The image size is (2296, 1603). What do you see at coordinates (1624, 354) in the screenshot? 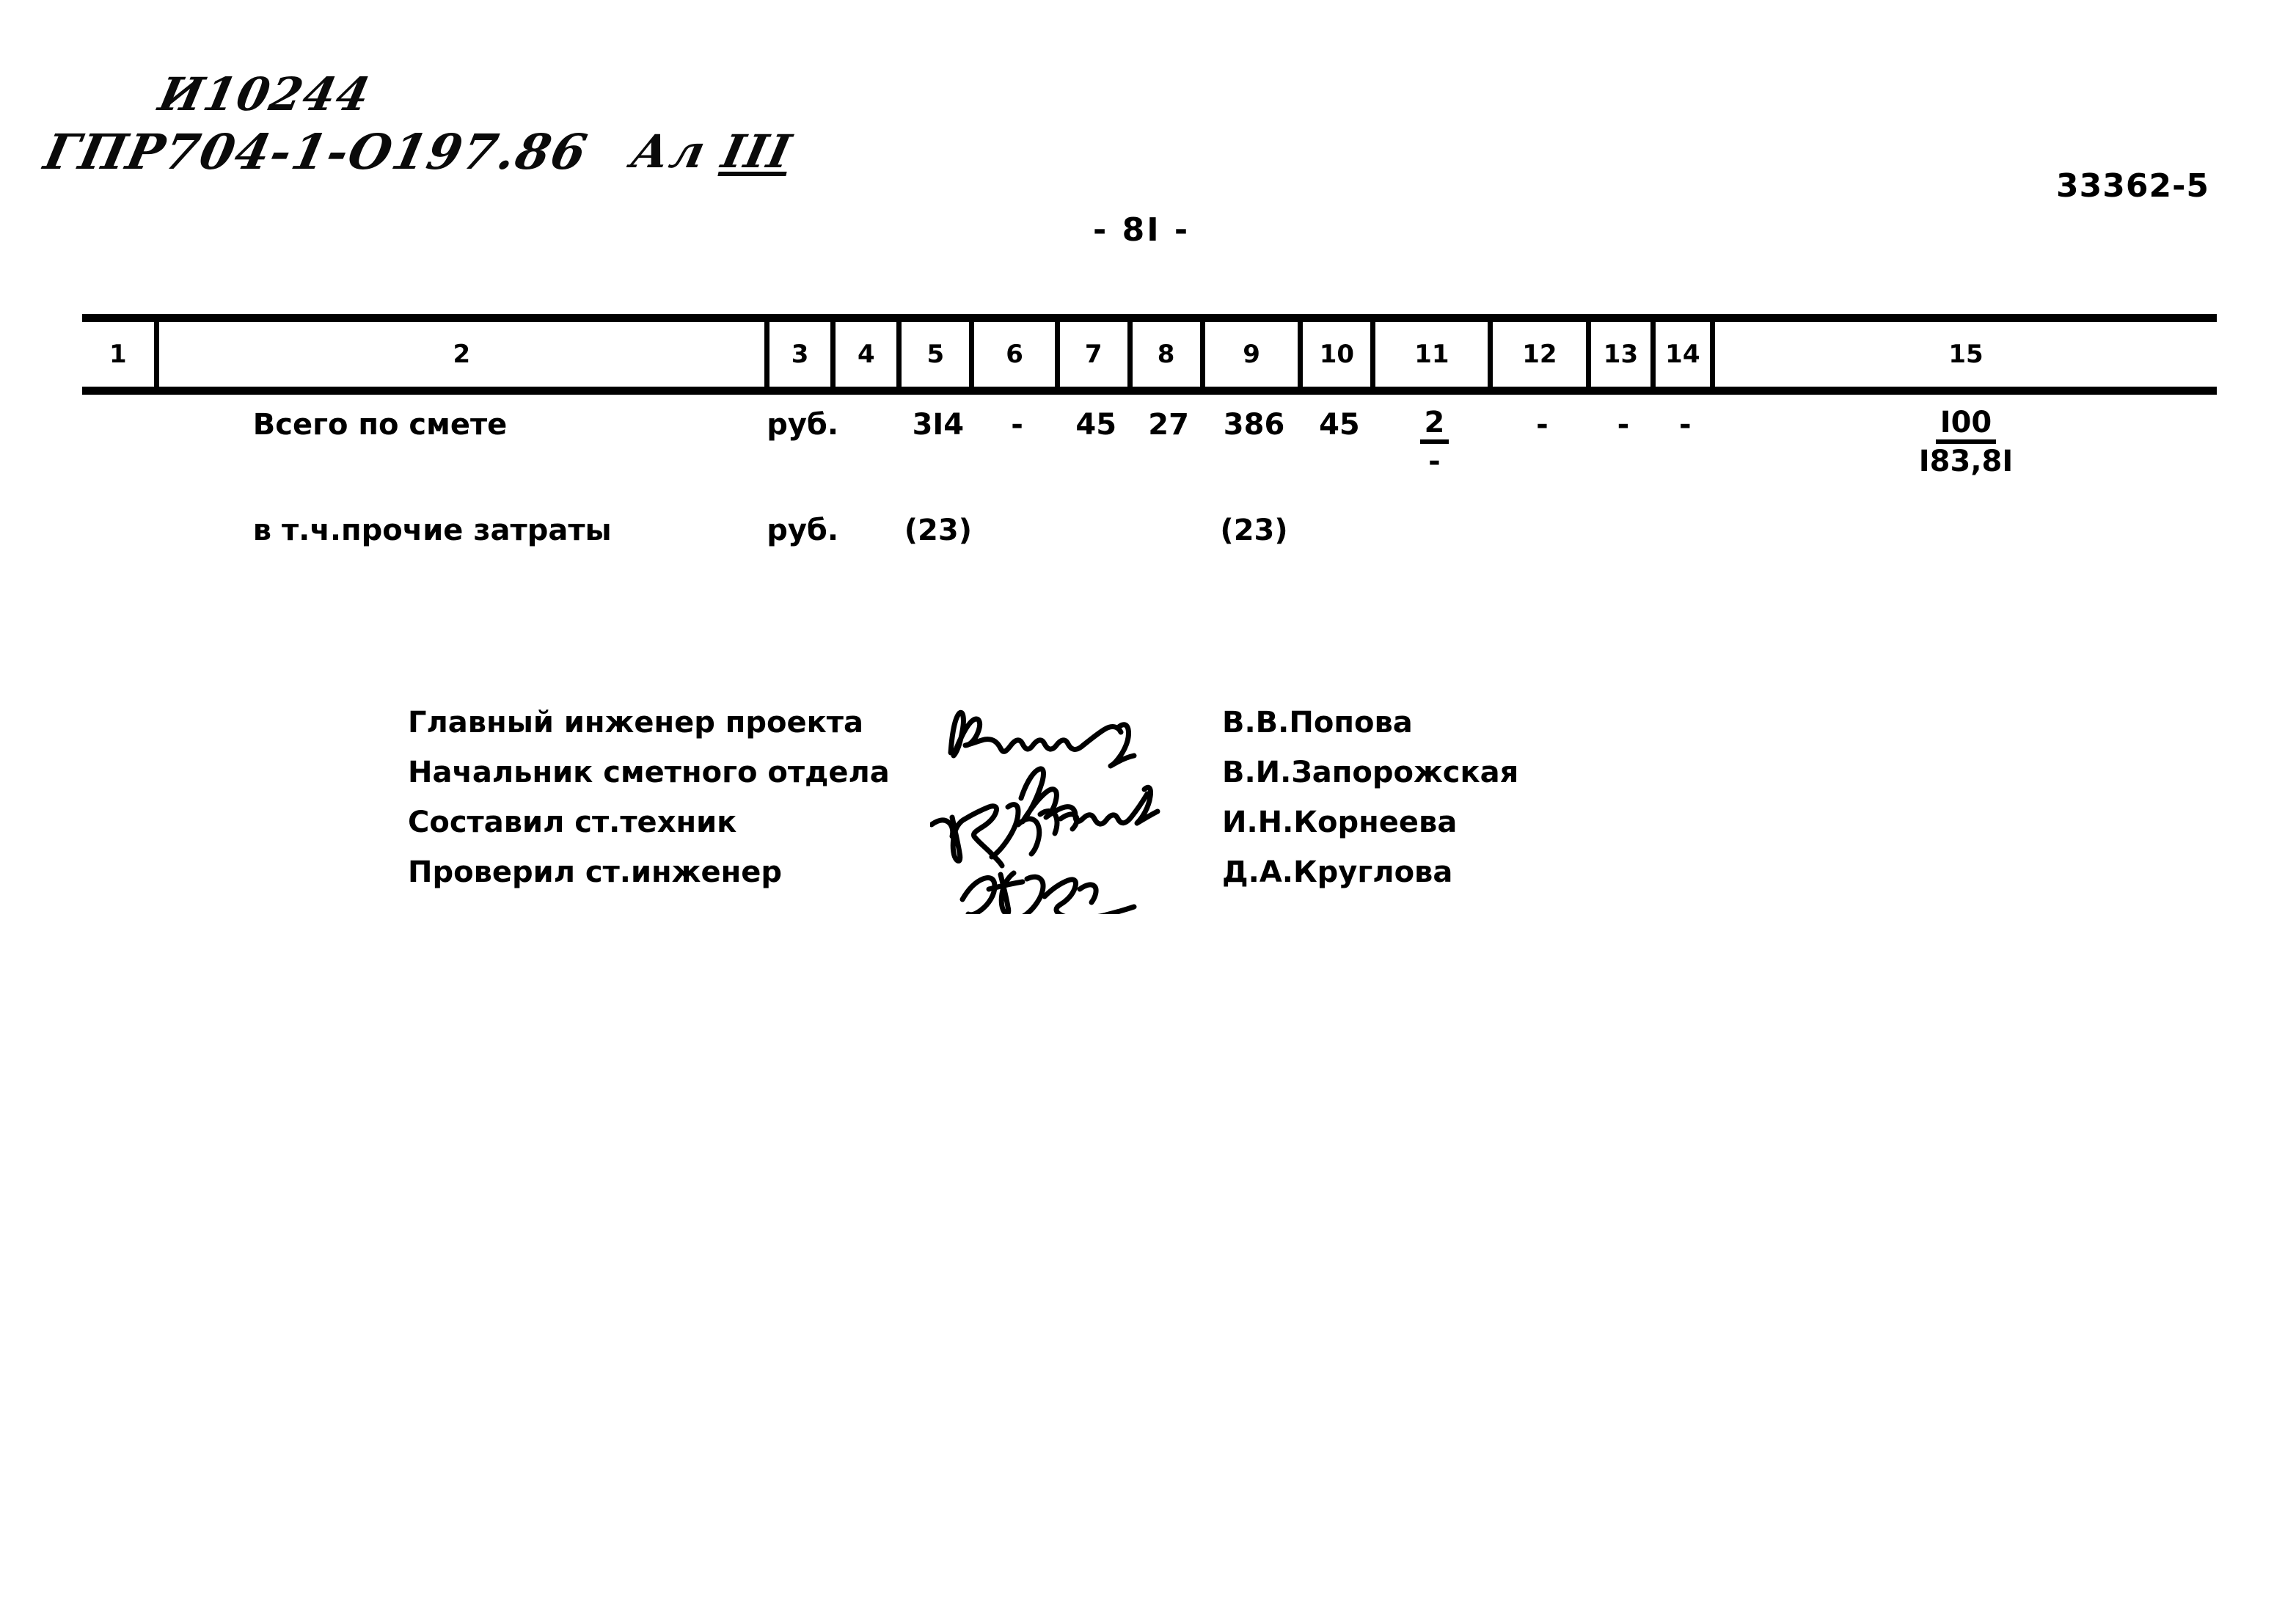
I see `column-header-13: 13` at bounding box center [1624, 354].